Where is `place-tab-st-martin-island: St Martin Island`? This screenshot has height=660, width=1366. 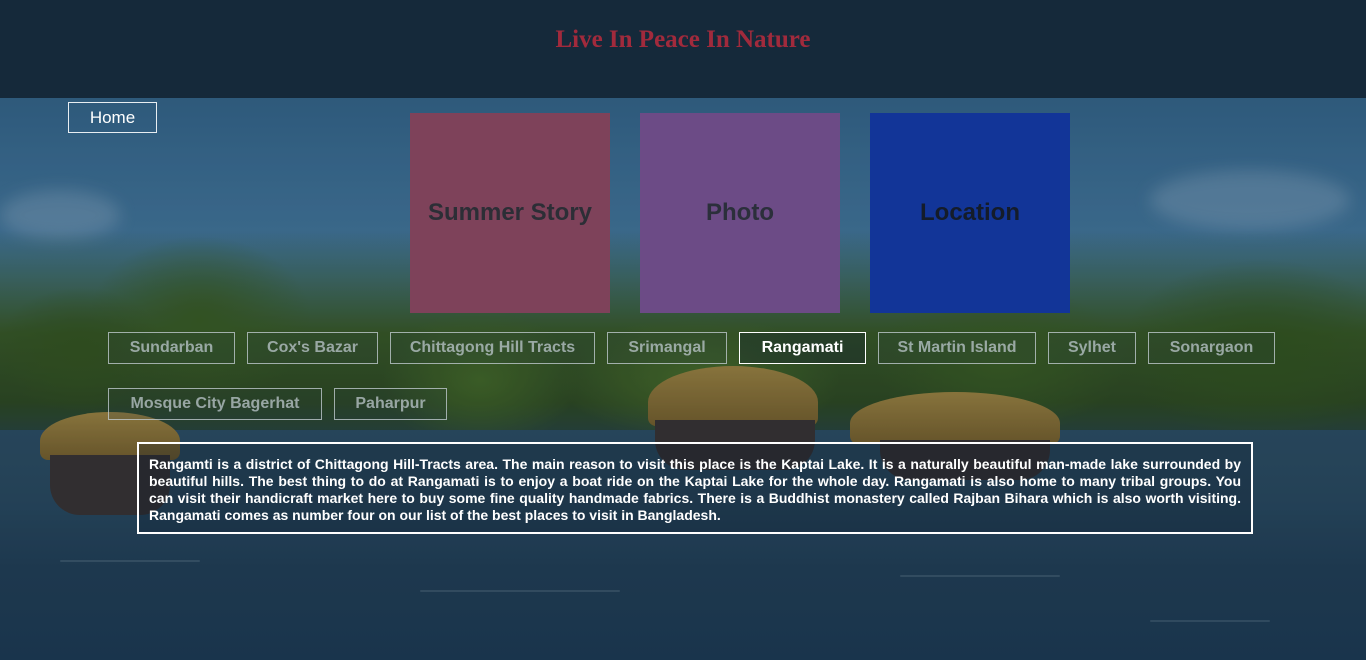 place-tab-st-martin-island: St Martin Island is located at coordinates (957, 348).